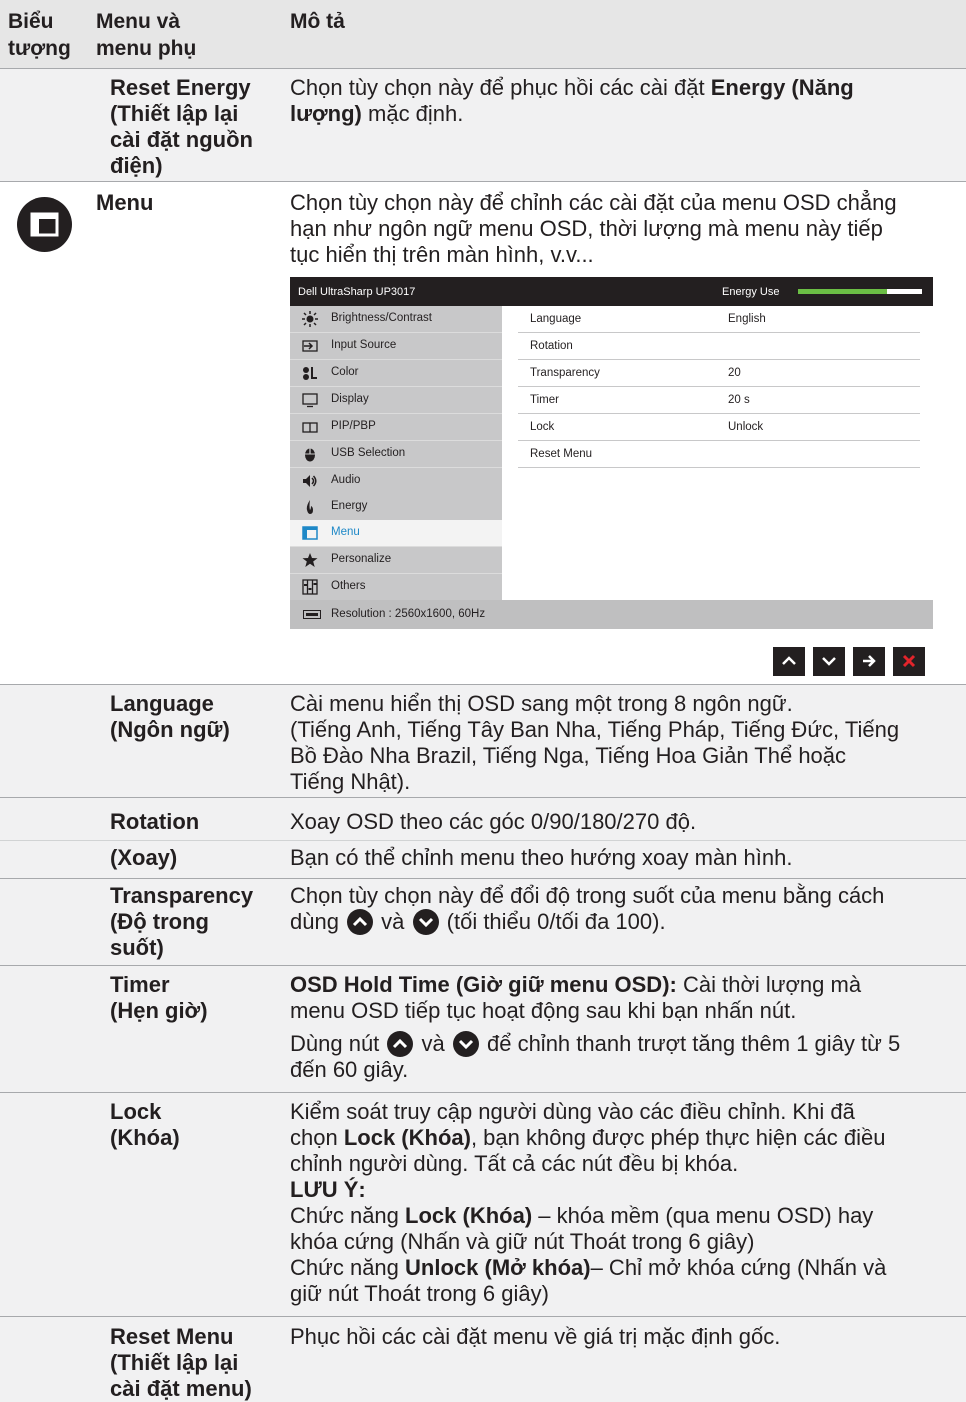  What do you see at coordinates (310, 587) in the screenshot?
I see `others-icon` at bounding box center [310, 587].